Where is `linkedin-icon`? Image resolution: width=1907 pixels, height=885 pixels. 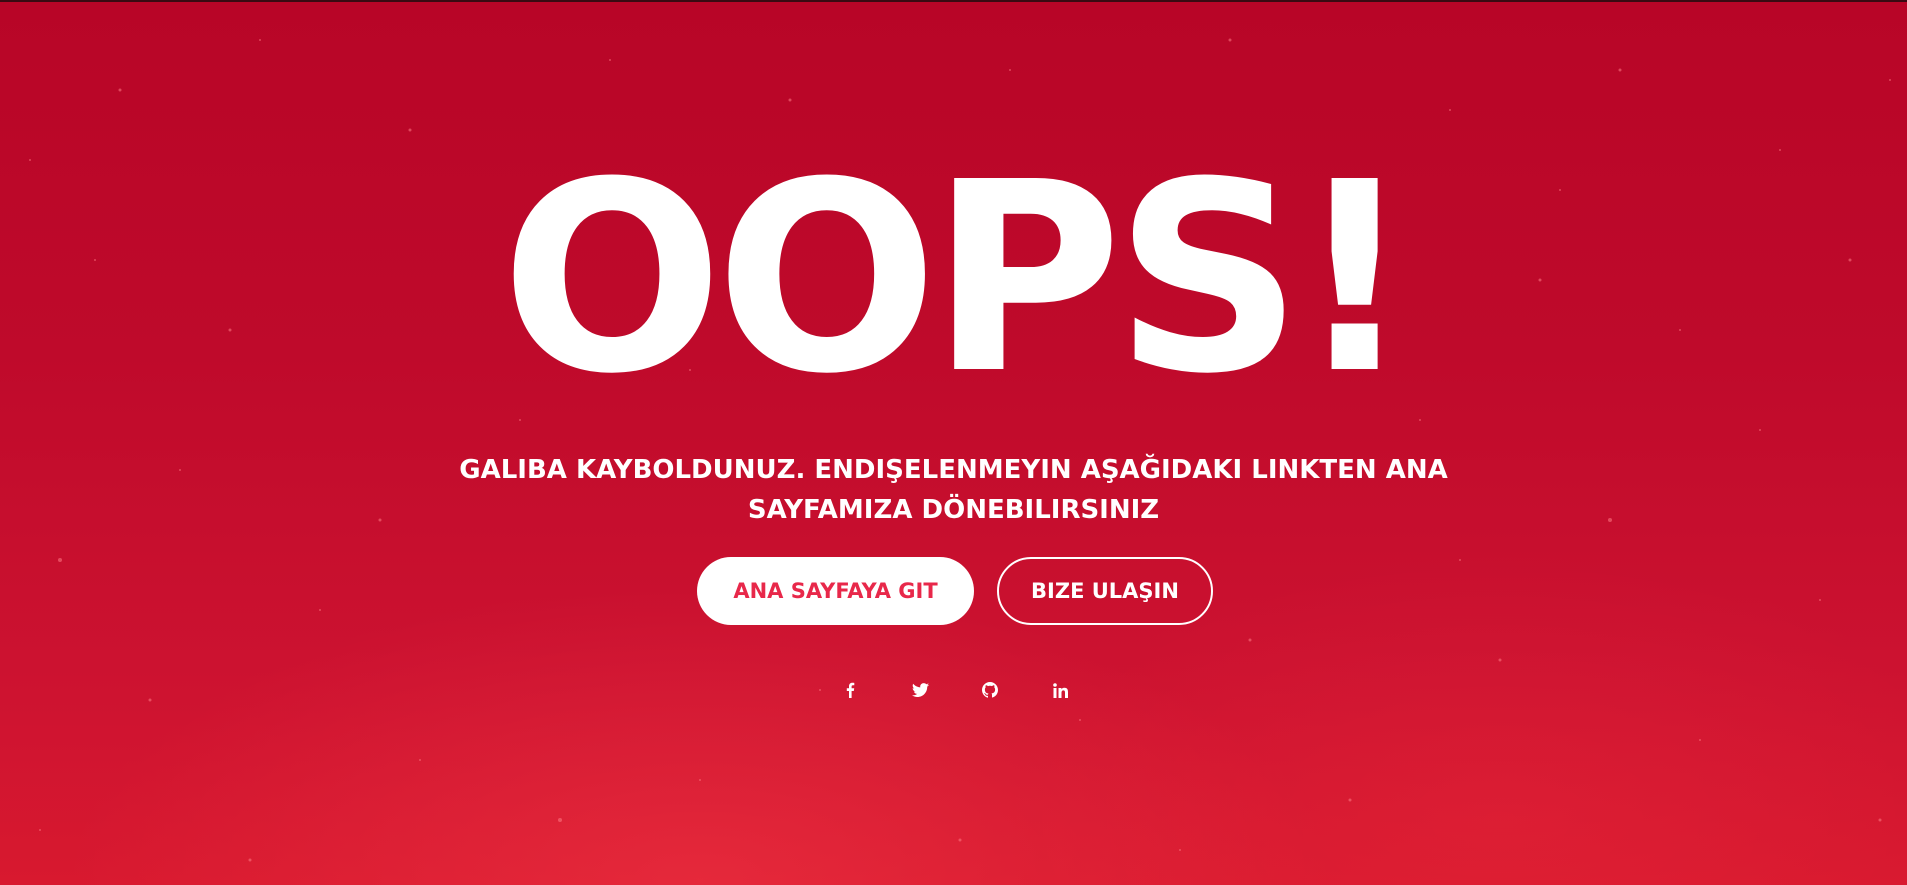
linkedin-icon is located at coordinates (1060, 690).